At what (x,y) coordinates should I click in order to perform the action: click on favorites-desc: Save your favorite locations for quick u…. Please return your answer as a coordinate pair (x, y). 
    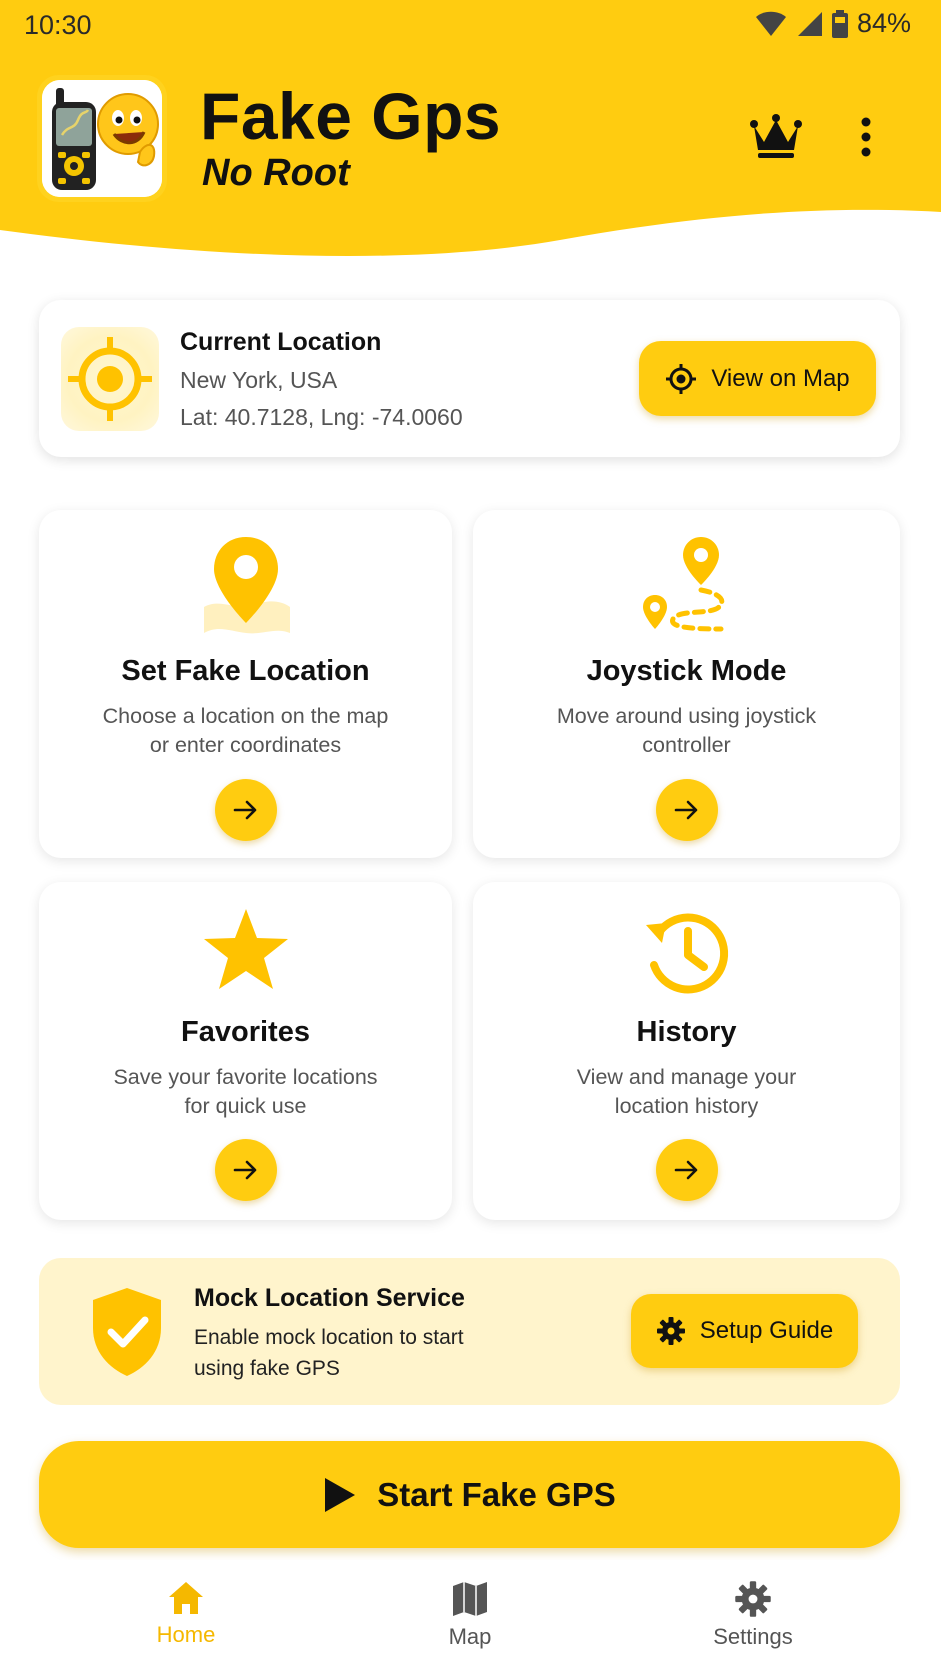
    Looking at the image, I should click on (245, 1091).